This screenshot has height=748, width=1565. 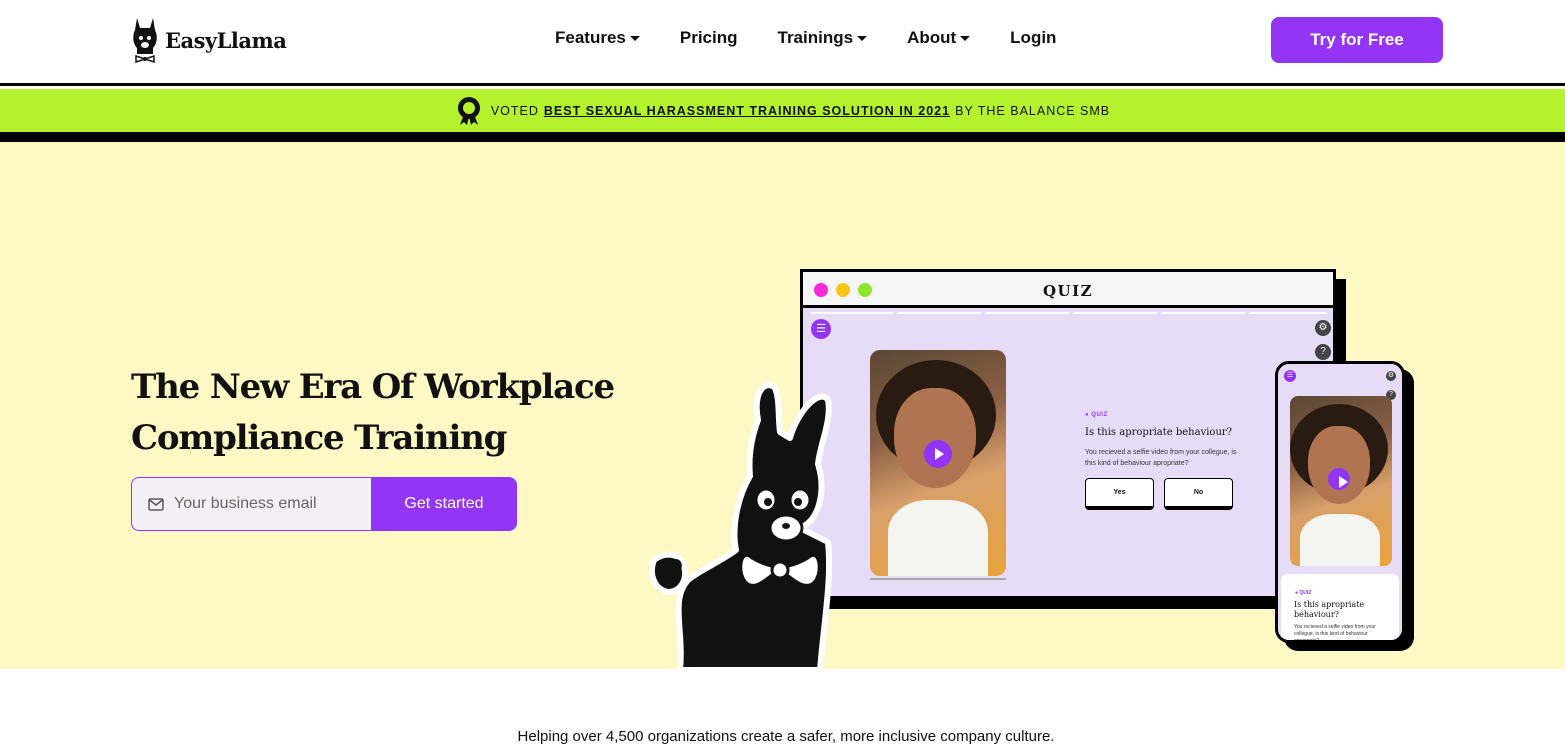 I want to click on nav-item-features: Features, so click(x=597, y=38).